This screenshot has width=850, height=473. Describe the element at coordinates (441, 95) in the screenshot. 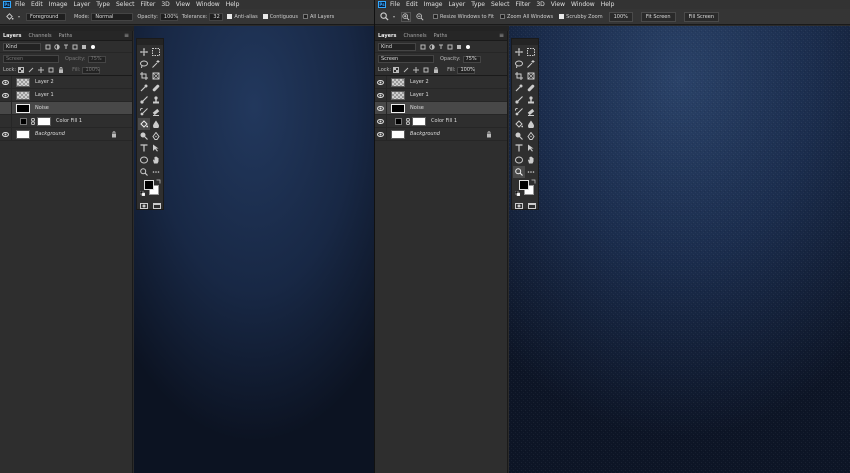

I see `layer-row-layer-1: Layer 1` at that location.